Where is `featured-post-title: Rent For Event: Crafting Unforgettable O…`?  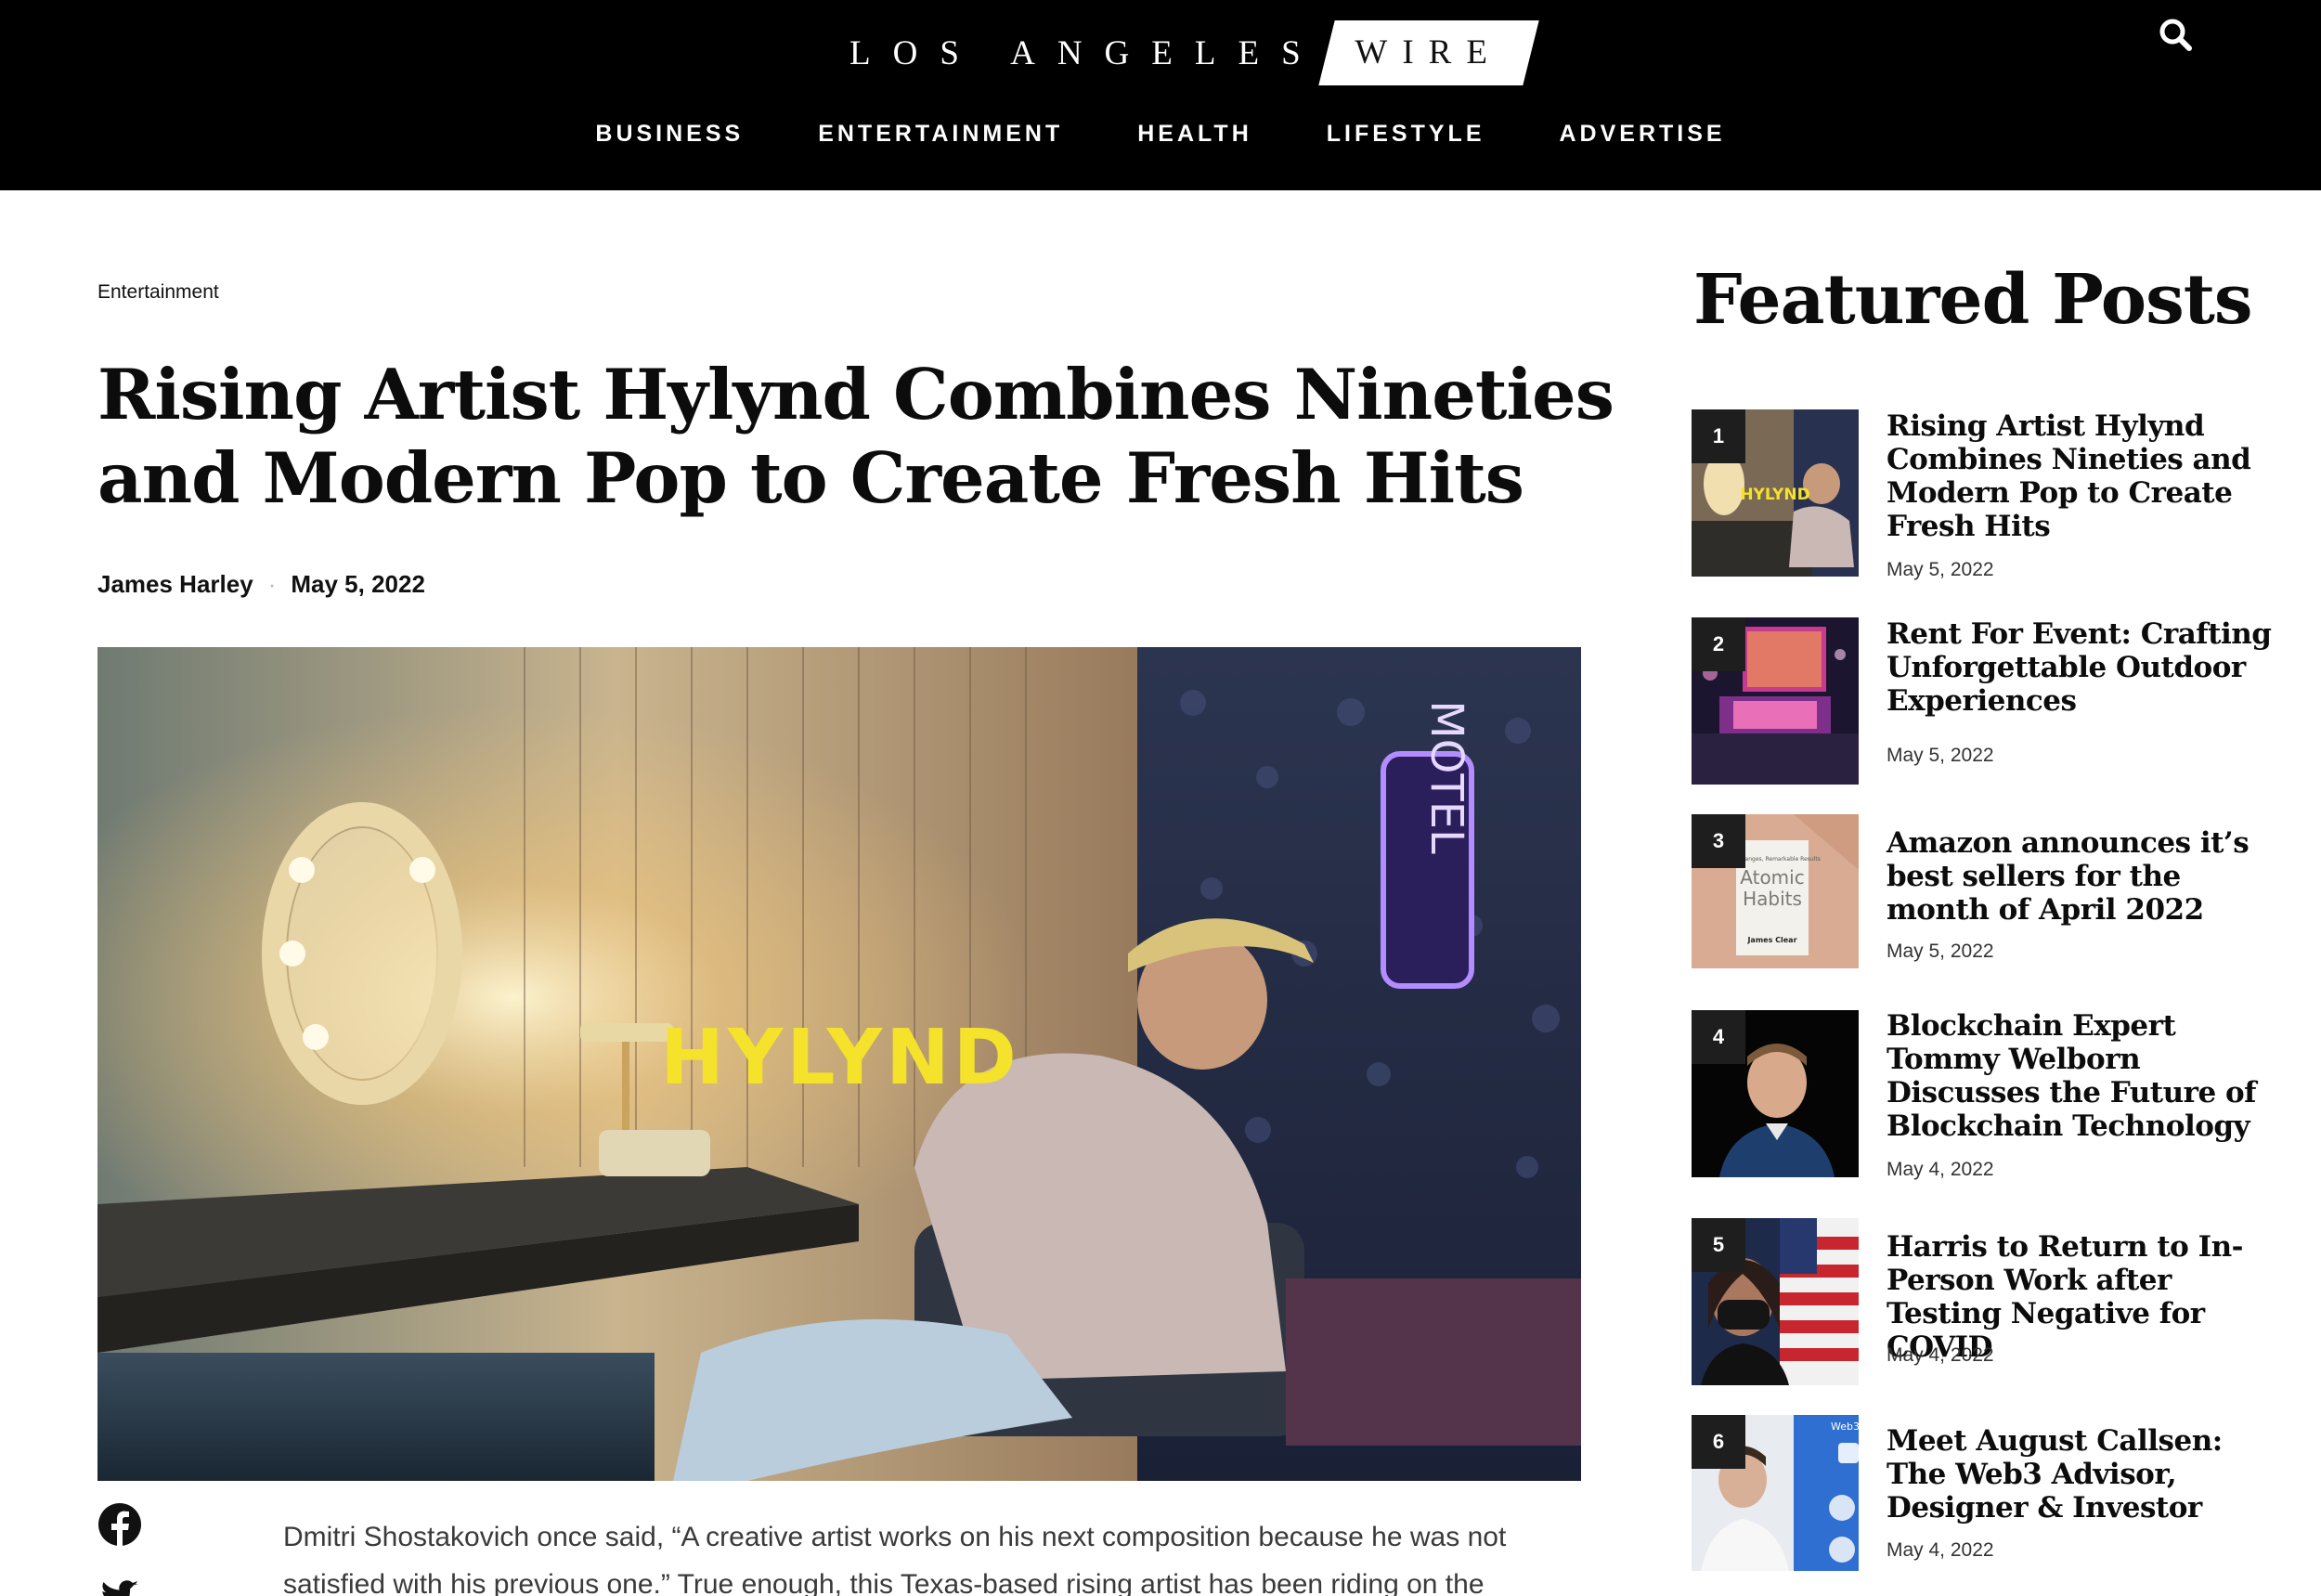 featured-post-title: Rent For Event: Crafting Unforgettable O… is located at coordinates (2082, 667).